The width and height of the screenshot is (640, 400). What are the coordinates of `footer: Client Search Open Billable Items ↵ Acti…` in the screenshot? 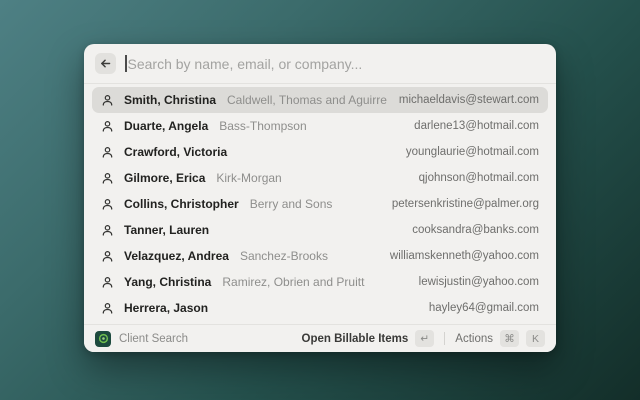 It's located at (320, 338).